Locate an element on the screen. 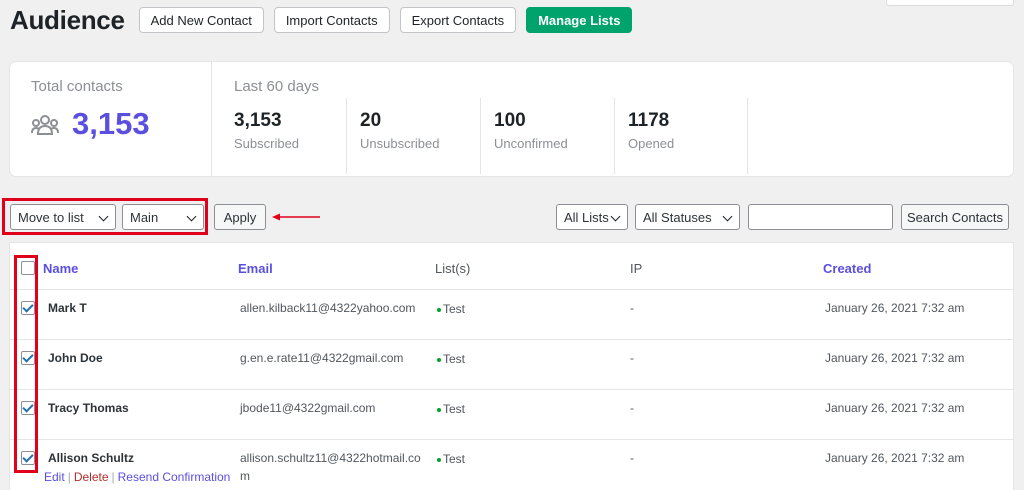 The height and width of the screenshot is (490, 1024). stat-value: 3,153 is located at coordinates (258, 120).